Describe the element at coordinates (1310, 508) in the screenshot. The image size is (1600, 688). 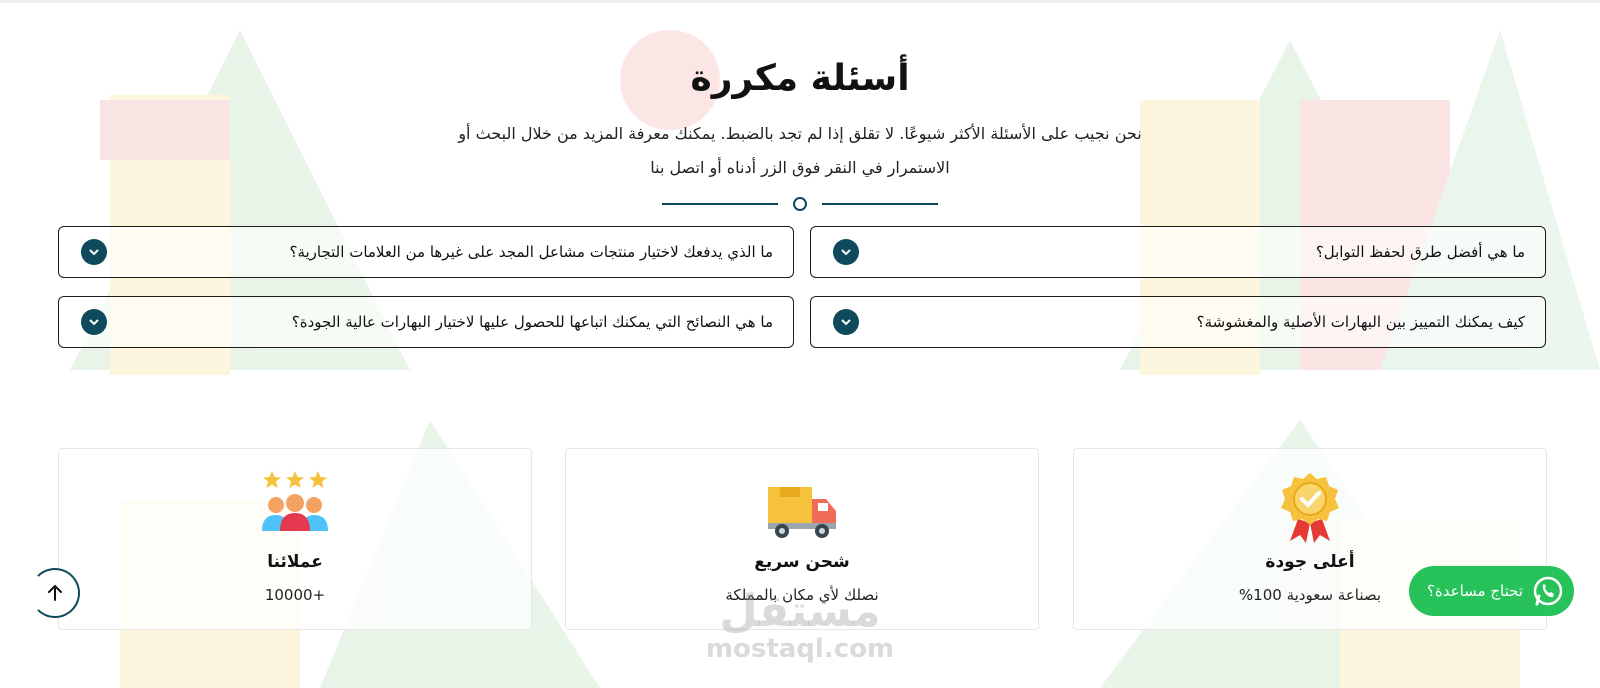
I see `quality-medal-icon` at that location.